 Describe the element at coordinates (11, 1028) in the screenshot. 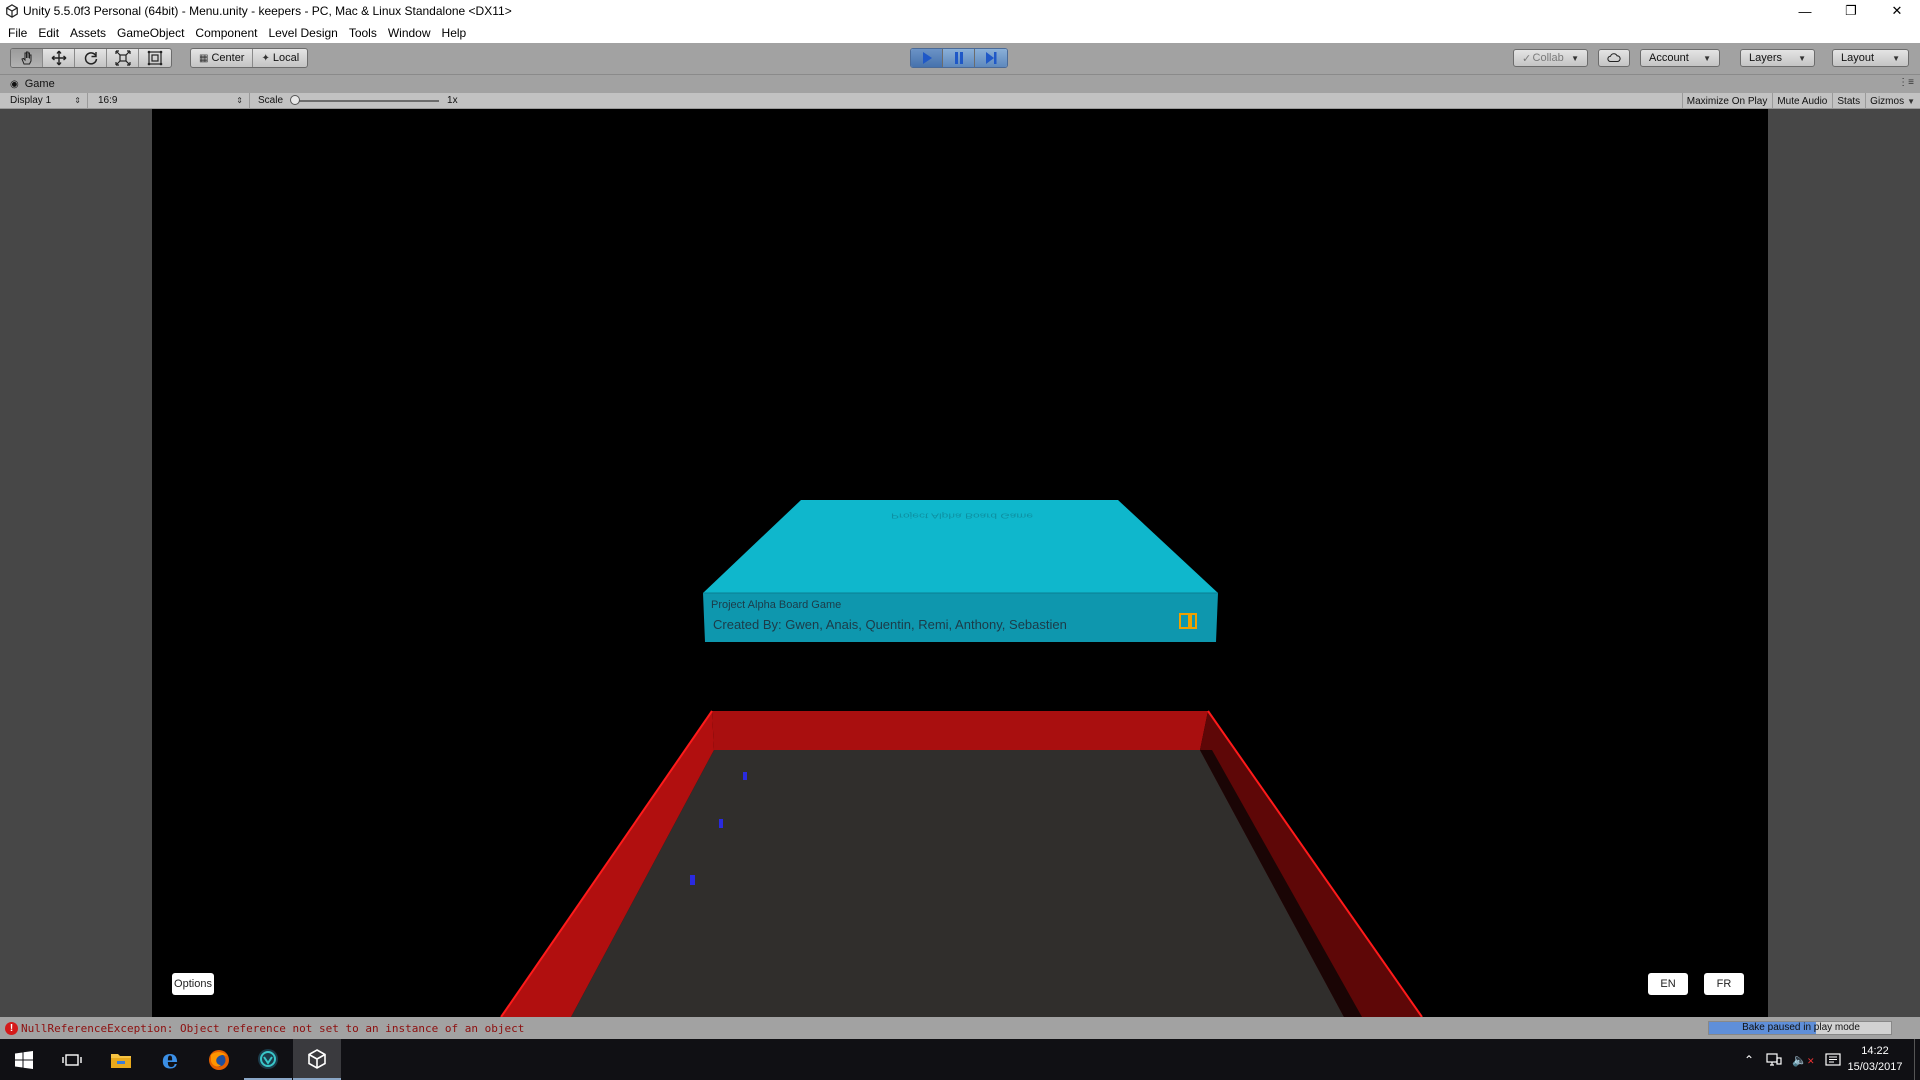

I see `error-icon: !` at that location.